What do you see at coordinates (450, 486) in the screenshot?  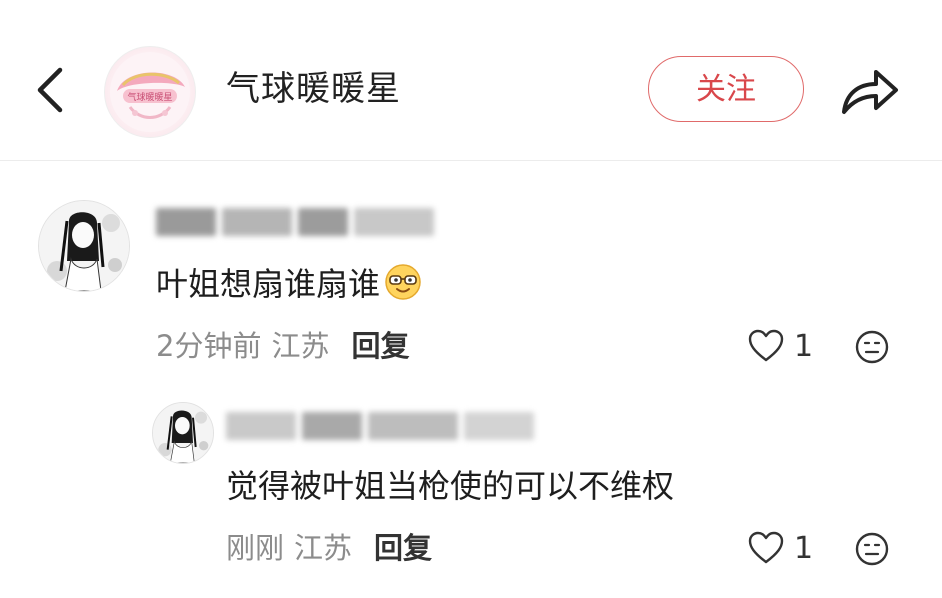 I see `reply-text: 觉得被叶姐当枪使的可以不维权` at bounding box center [450, 486].